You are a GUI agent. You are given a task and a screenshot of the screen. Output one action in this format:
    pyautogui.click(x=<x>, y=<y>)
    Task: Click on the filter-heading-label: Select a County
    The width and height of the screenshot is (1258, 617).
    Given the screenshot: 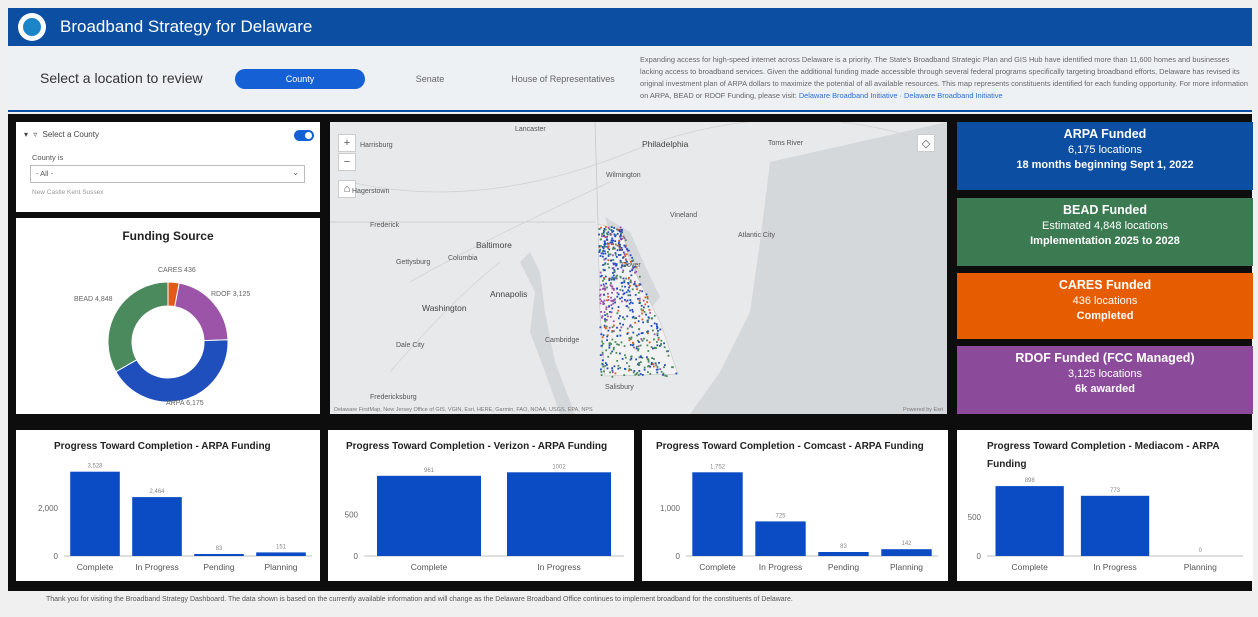 What is the action you would take?
    pyautogui.click(x=70, y=134)
    